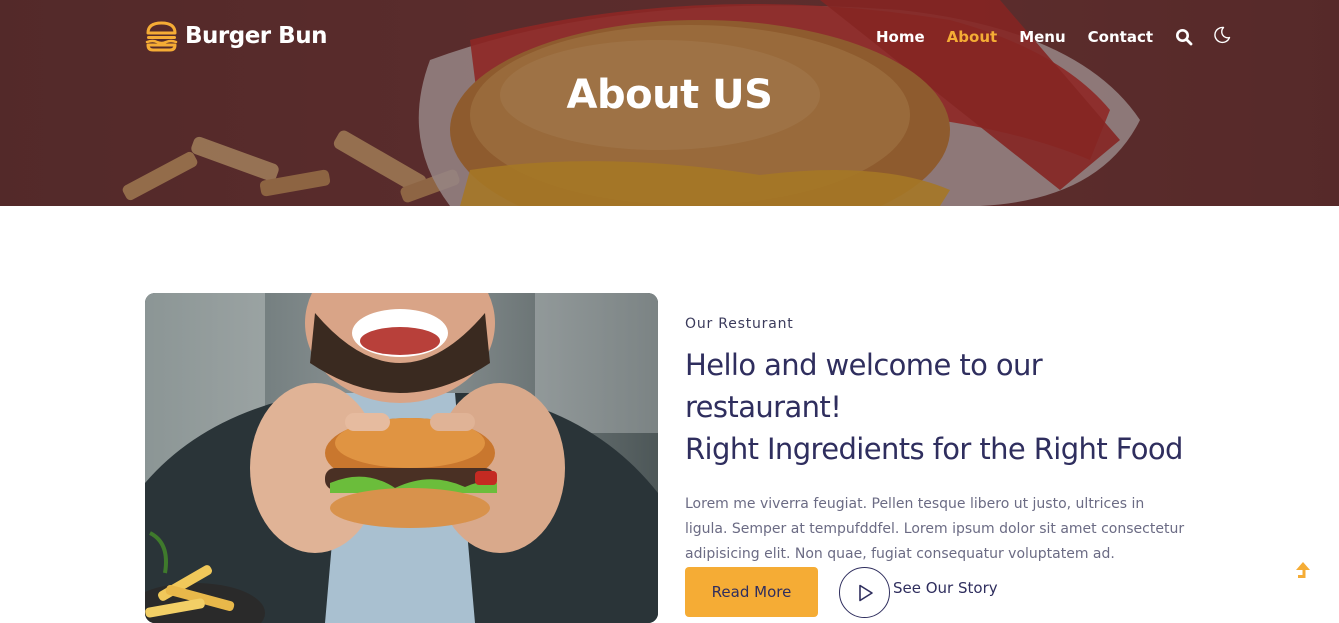  What do you see at coordinates (934, 449) in the screenshot?
I see `heading-line-2: Right Ingredients for the Right Food` at bounding box center [934, 449].